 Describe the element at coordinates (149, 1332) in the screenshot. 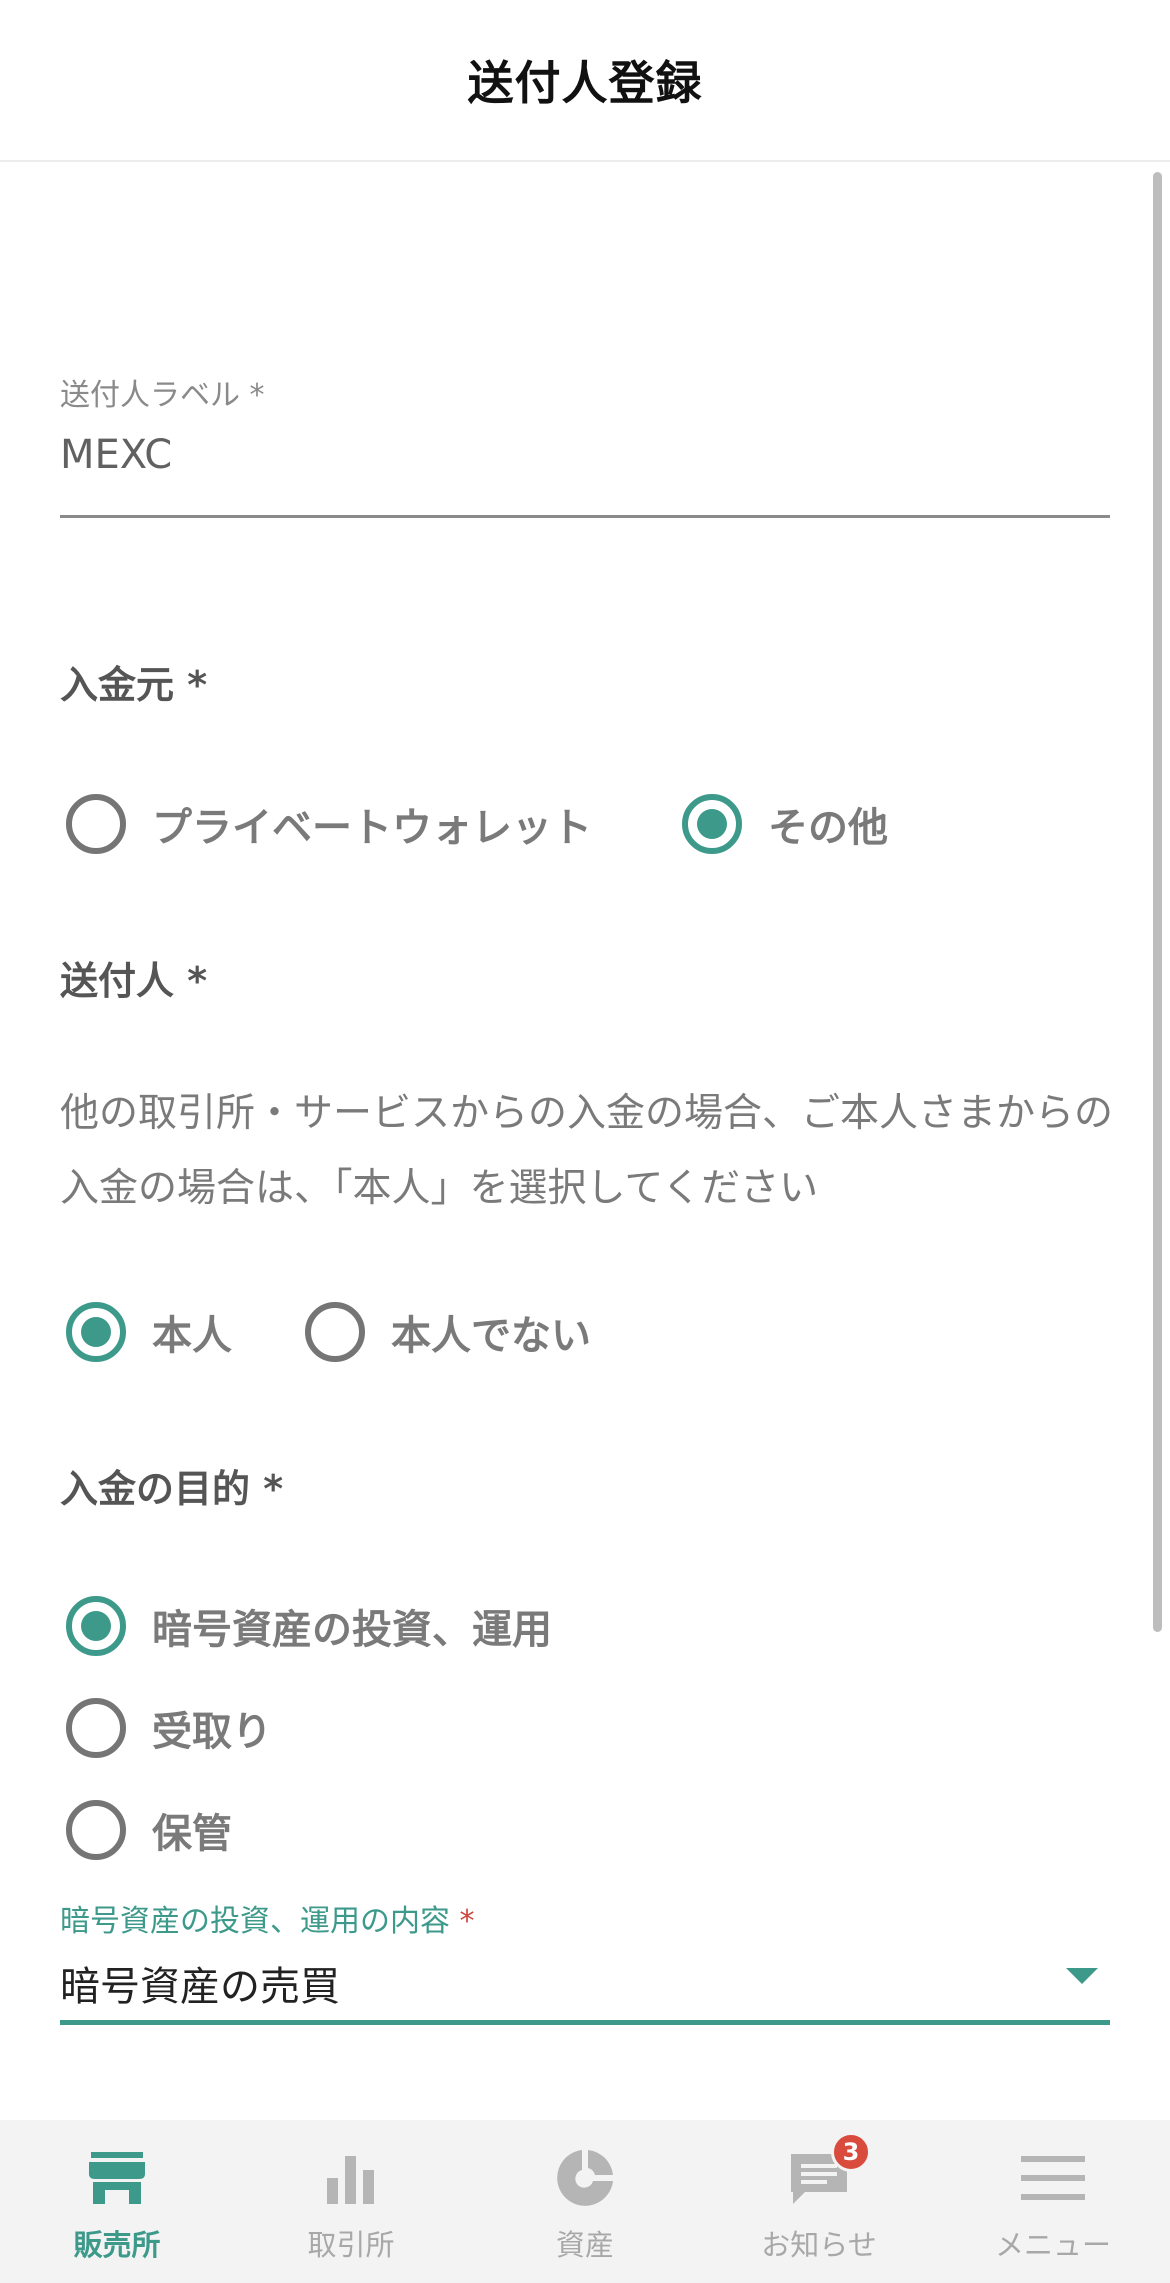

I see `radio-self: 本人` at that location.